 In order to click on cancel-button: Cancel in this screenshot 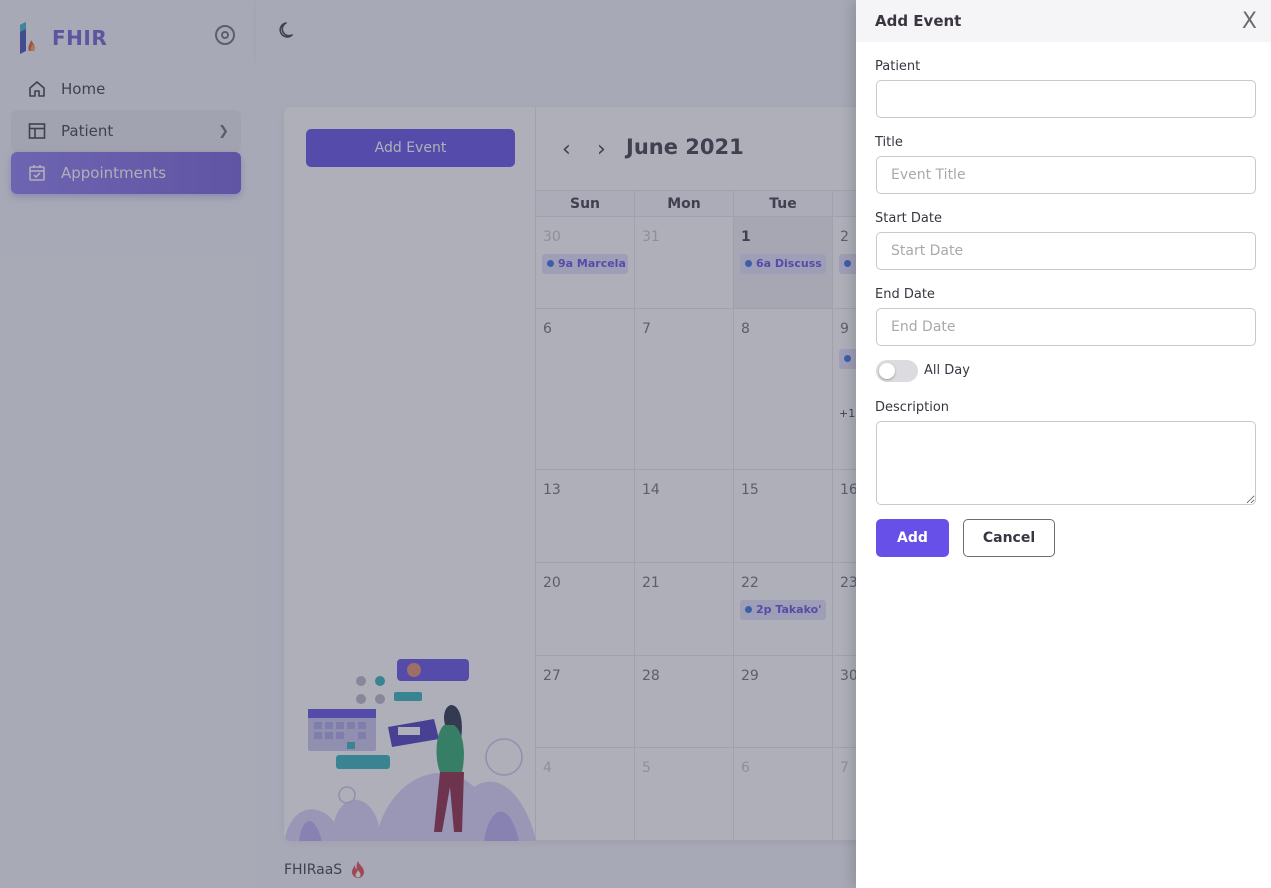, I will do `click(1009, 538)`.